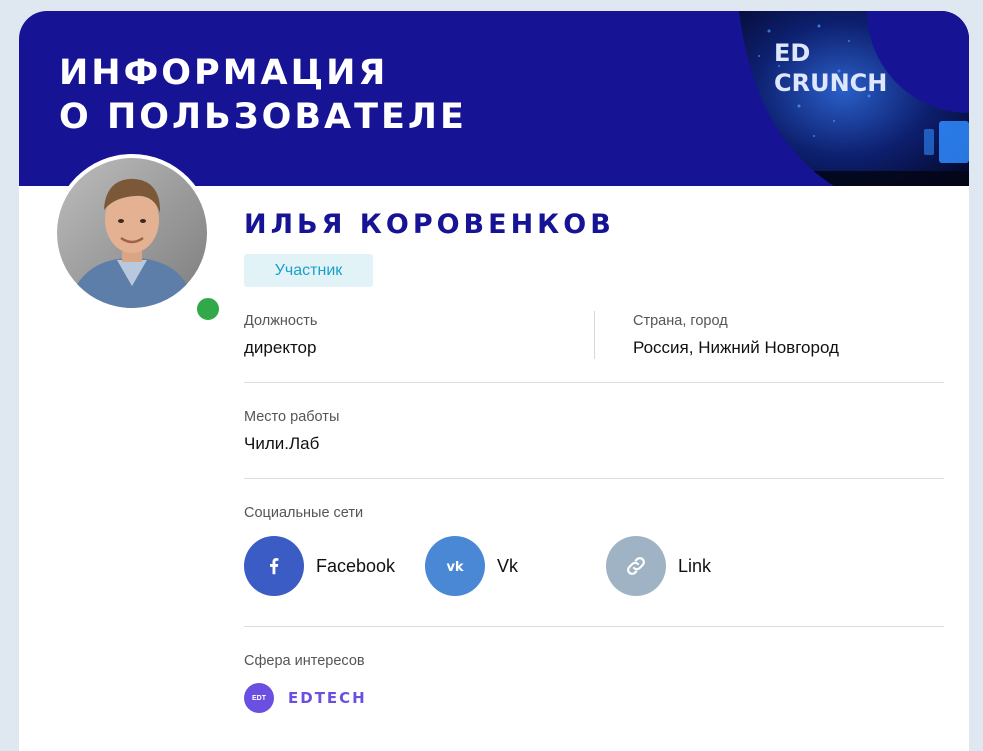 This screenshot has width=983, height=751. What do you see at coordinates (327, 698) in the screenshot?
I see `interest-name: EDTECH` at bounding box center [327, 698].